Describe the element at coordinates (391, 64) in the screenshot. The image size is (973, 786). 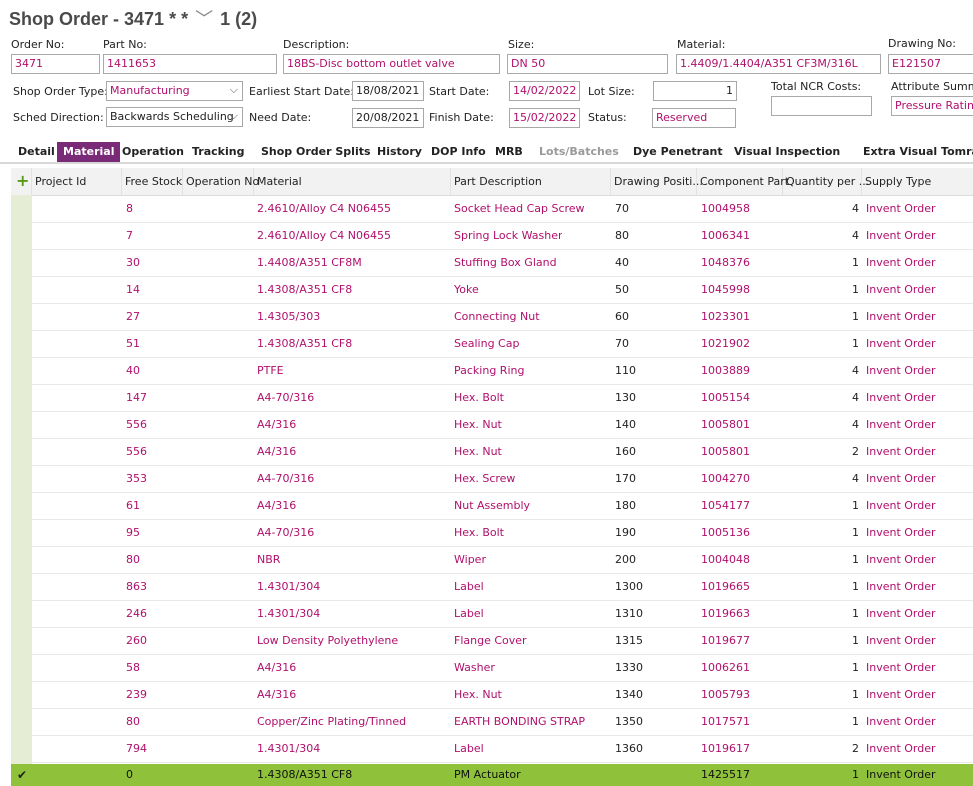
I see `description-field: 18BS-Disc bottom outlet valve` at that location.